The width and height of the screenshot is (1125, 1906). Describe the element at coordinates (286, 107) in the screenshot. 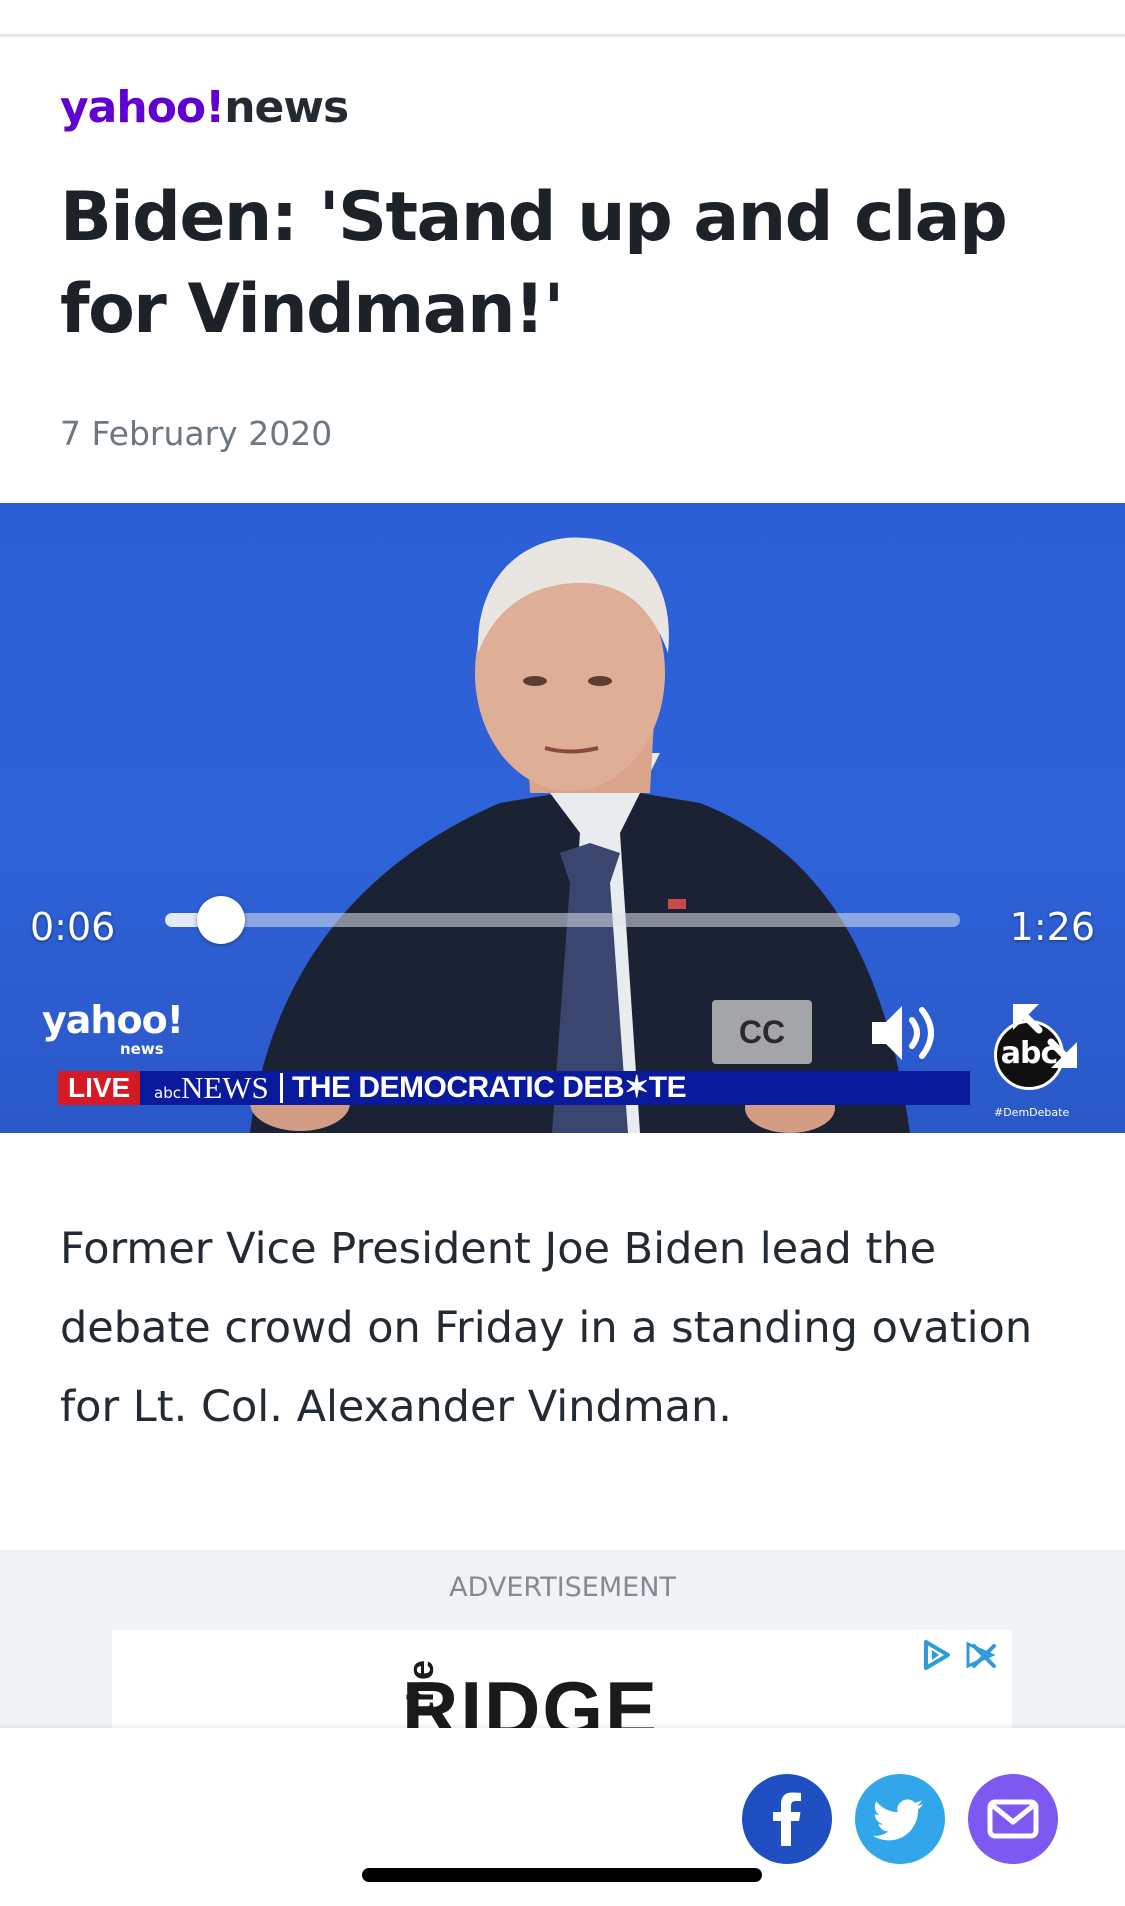

I see `brand-news: news` at that location.